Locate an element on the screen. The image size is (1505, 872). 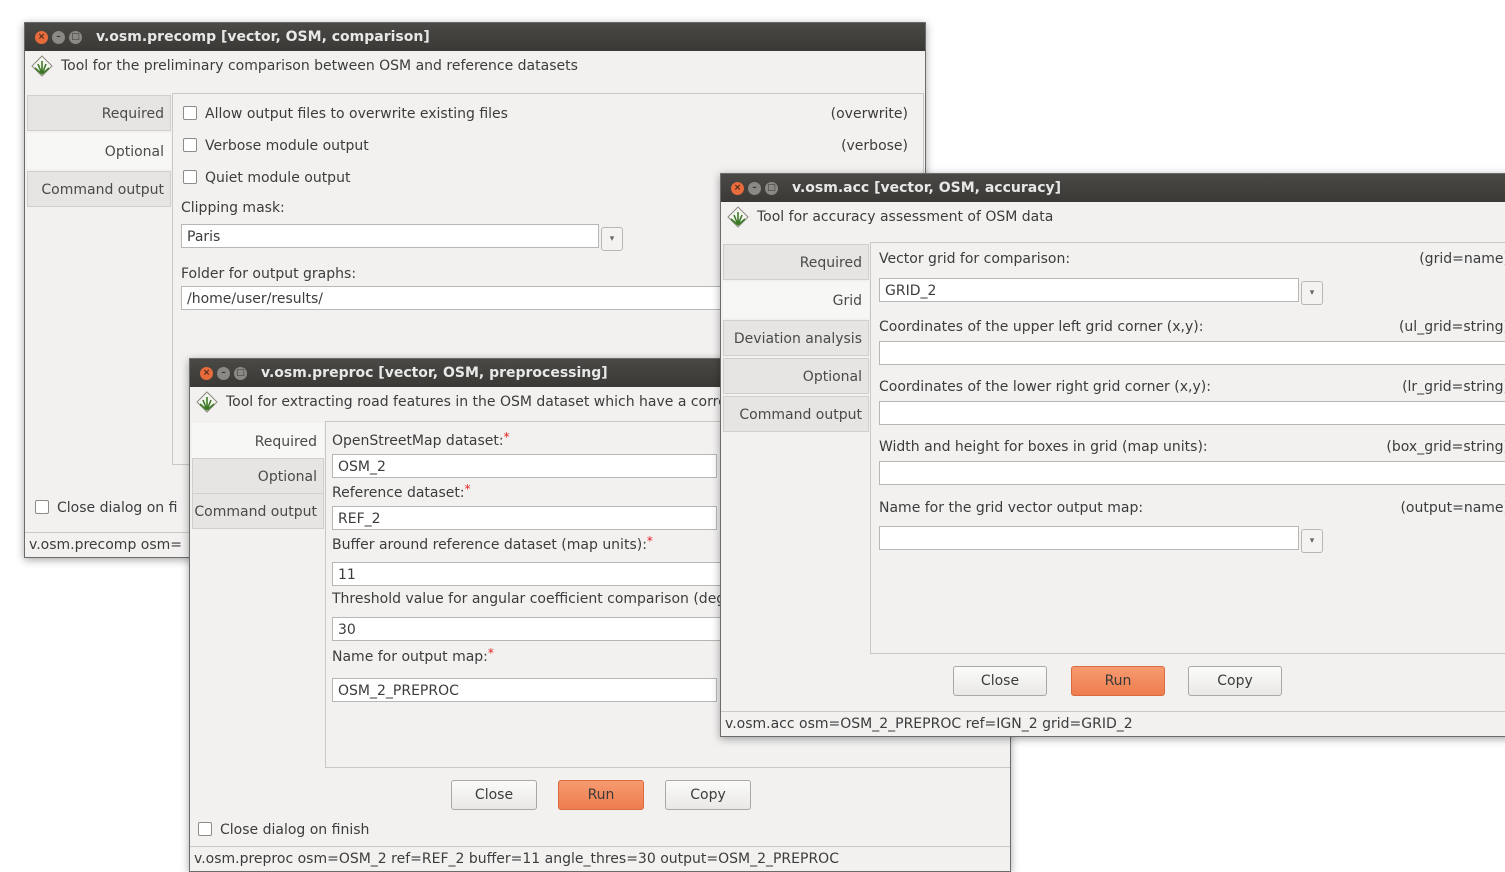
clipping-dropdown-icon: ▾ is located at coordinates (612, 239).